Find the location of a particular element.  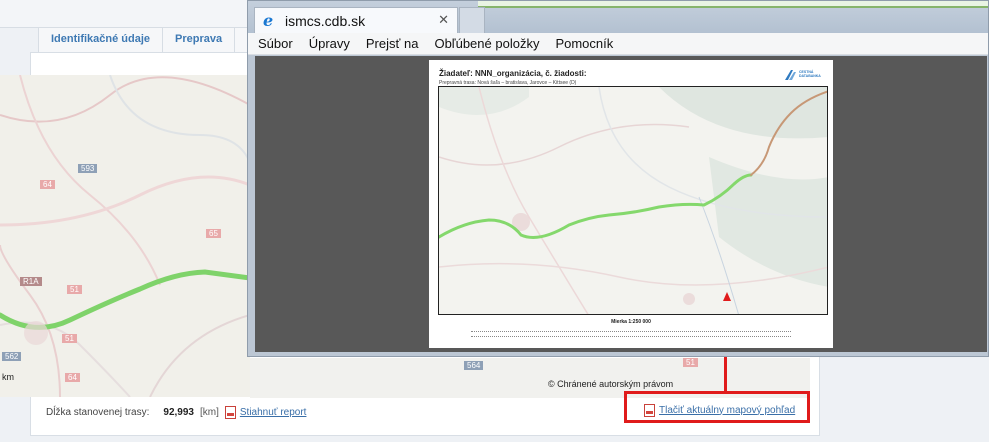

menu-favorites: Obľúbené položky is located at coordinates (486, 43).